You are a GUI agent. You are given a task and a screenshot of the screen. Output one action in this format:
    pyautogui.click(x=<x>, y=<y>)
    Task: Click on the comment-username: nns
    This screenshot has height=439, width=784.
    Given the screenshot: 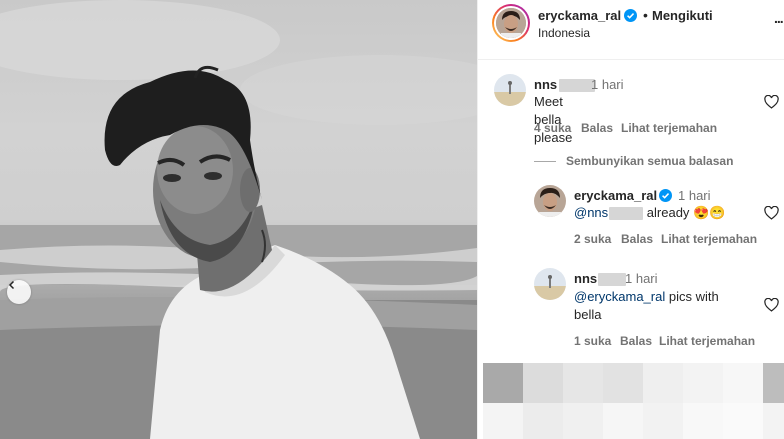 What is the action you would take?
    pyautogui.click(x=565, y=85)
    